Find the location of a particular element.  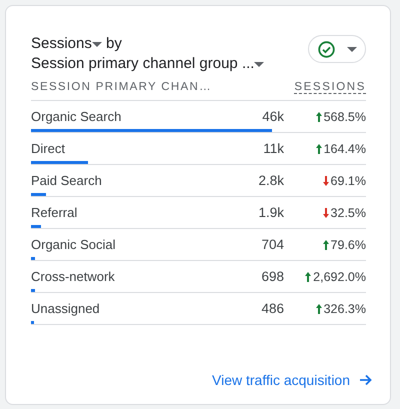

title-text: by is located at coordinates (114, 43).